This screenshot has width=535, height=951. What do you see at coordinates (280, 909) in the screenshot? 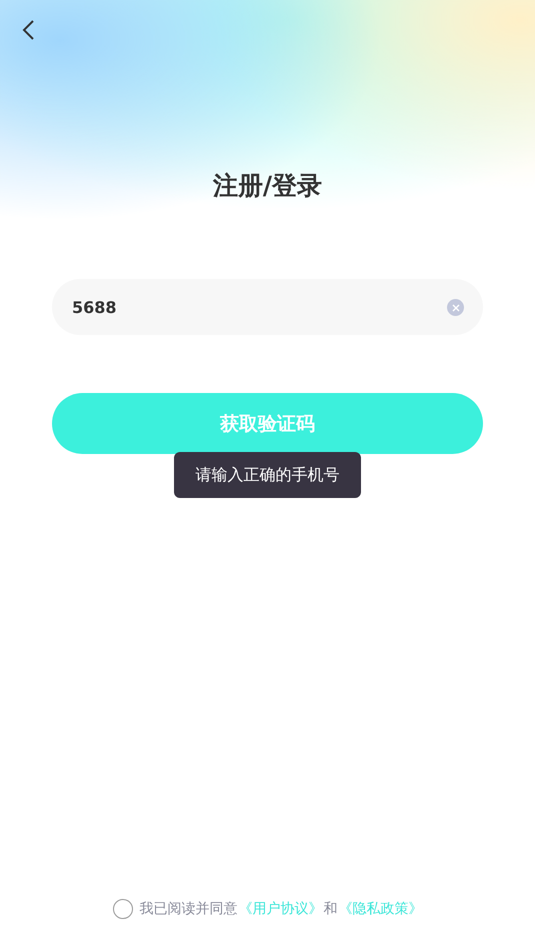
I see `user-agreement-link: 《用户协议》` at bounding box center [280, 909].